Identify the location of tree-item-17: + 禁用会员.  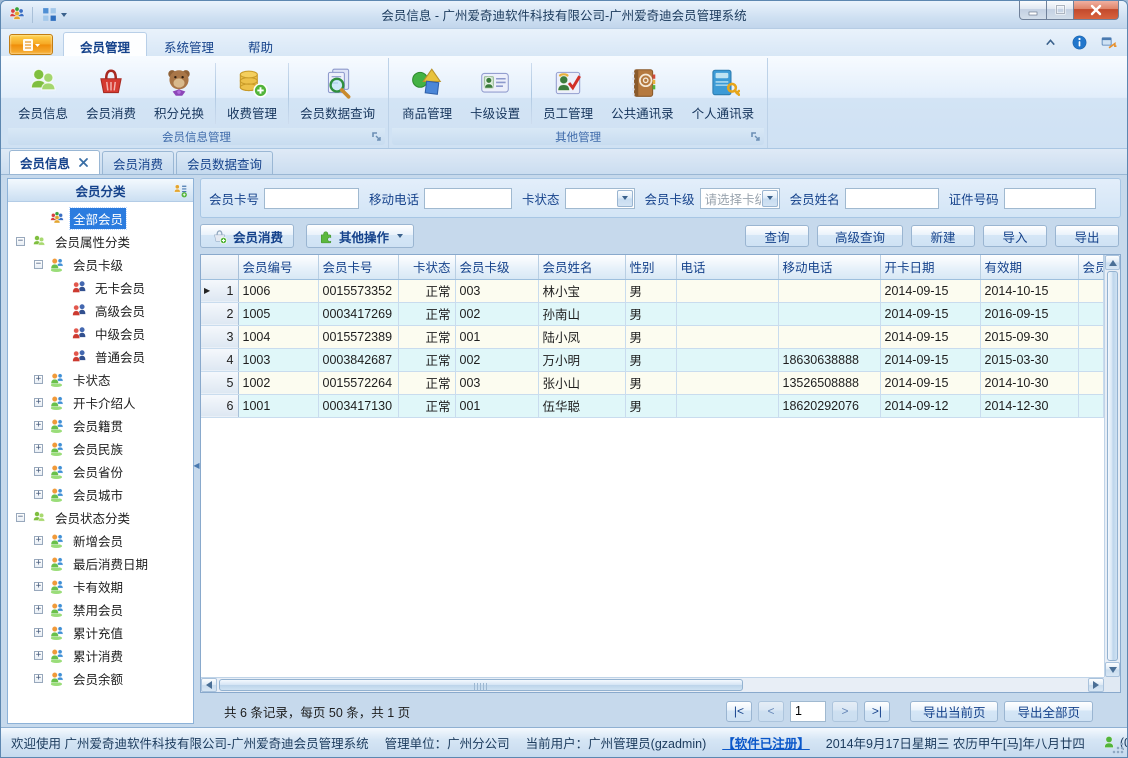
(100, 609).